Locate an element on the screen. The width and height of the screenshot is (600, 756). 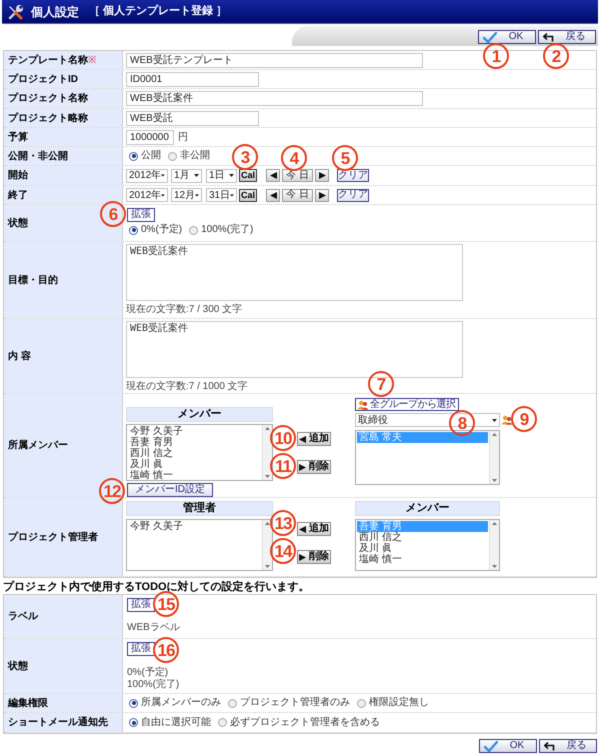
callout-number: 5 is located at coordinates (345, 158).